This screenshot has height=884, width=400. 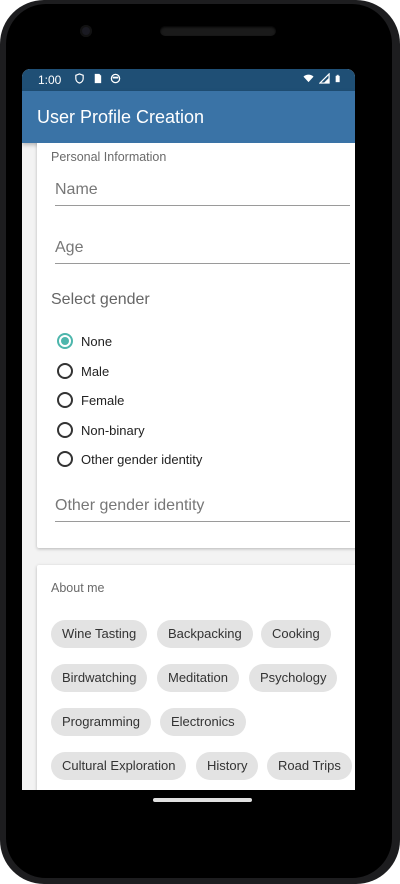 What do you see at coordinates (205, 634) in the screenshot?
I see `chip-backpacking: Backpacking` at bounding box center [205, 634].